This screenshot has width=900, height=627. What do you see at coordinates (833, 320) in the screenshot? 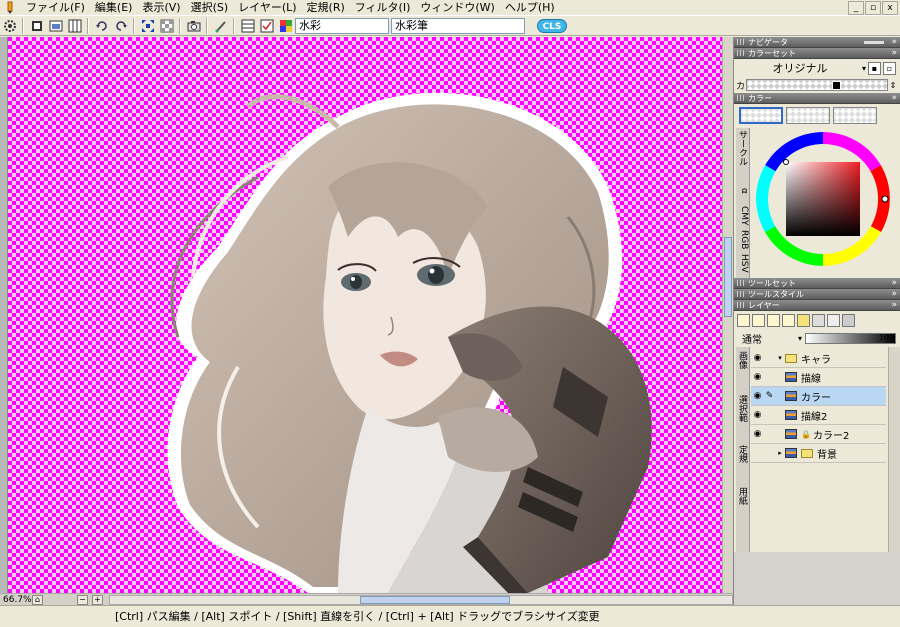
I see `lock-icon` at bounding box center [833, 320].